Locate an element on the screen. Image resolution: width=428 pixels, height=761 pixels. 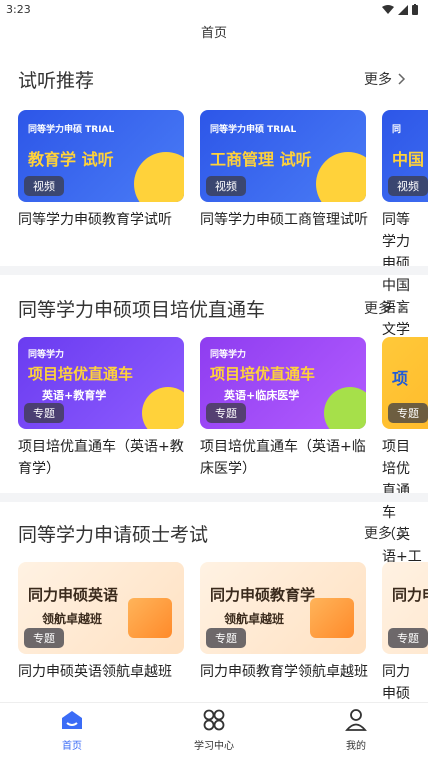
course-title: 项目培优直通车（英语+教育学） is located at coordinates (101, 458).